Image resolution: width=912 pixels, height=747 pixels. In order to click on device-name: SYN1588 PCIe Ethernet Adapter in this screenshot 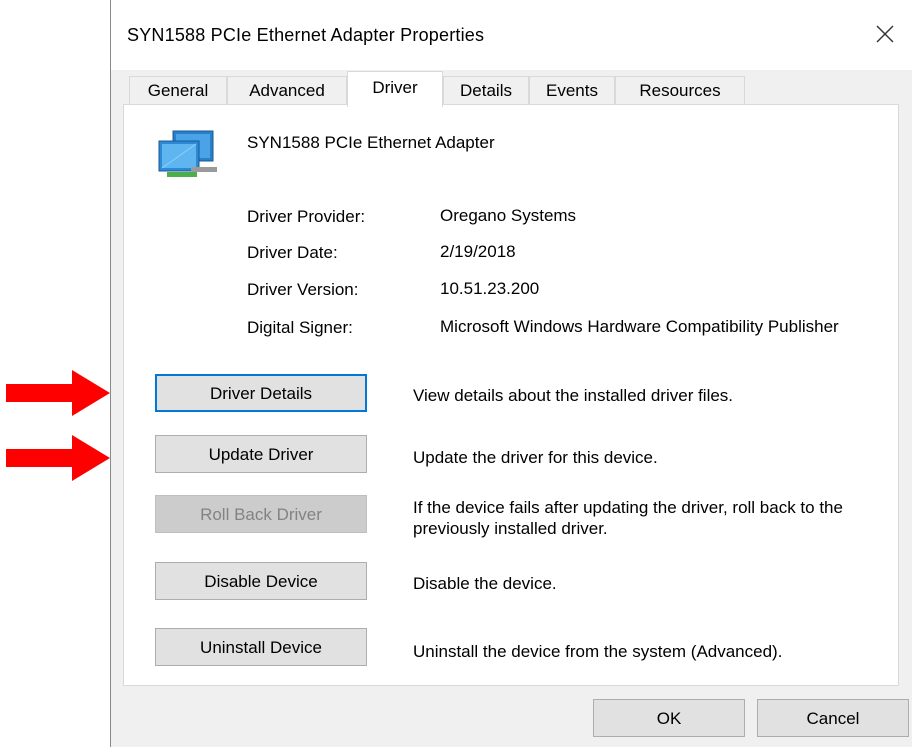, I will do `click(371, 142)`.